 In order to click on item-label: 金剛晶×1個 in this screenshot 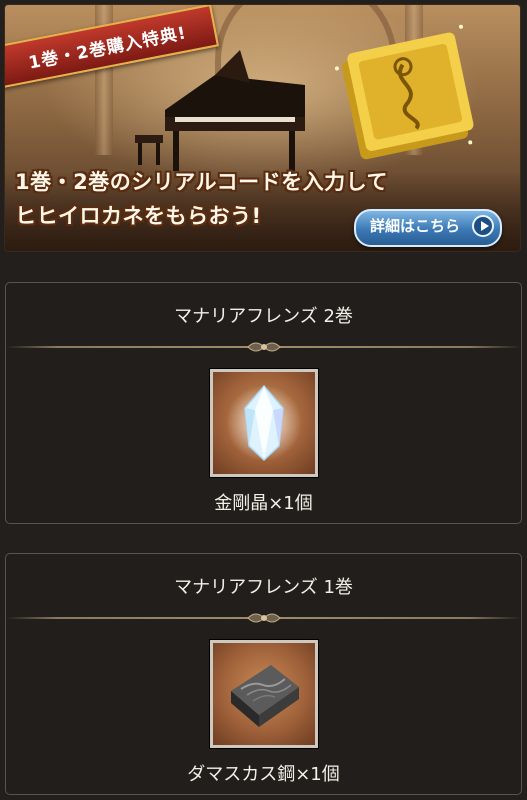, I will do `click(263, 503)`.